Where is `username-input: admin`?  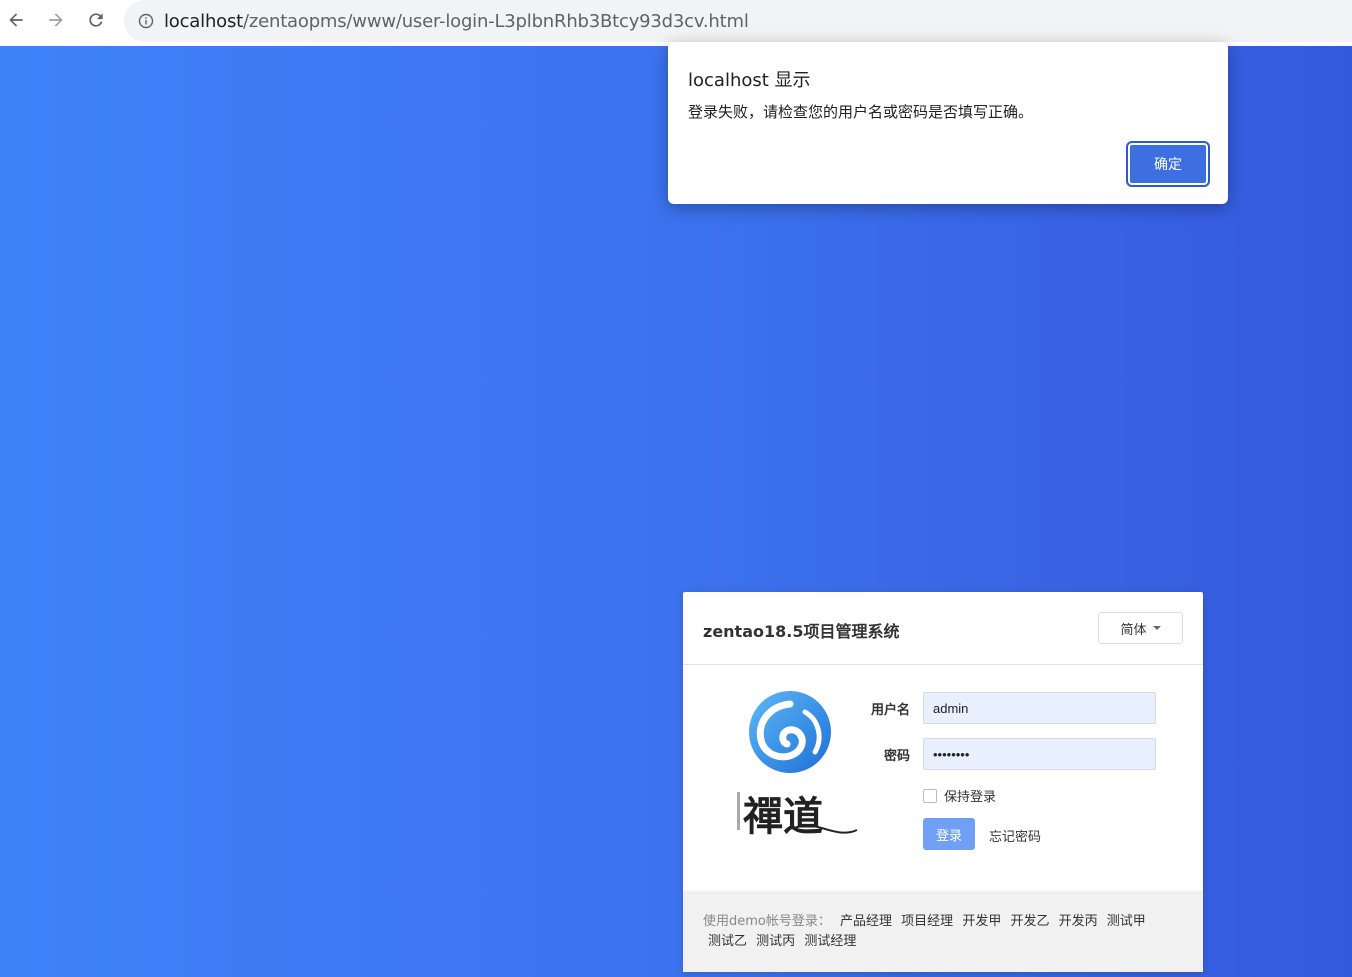 username-input: admin is located at coordinates (1039, 708).